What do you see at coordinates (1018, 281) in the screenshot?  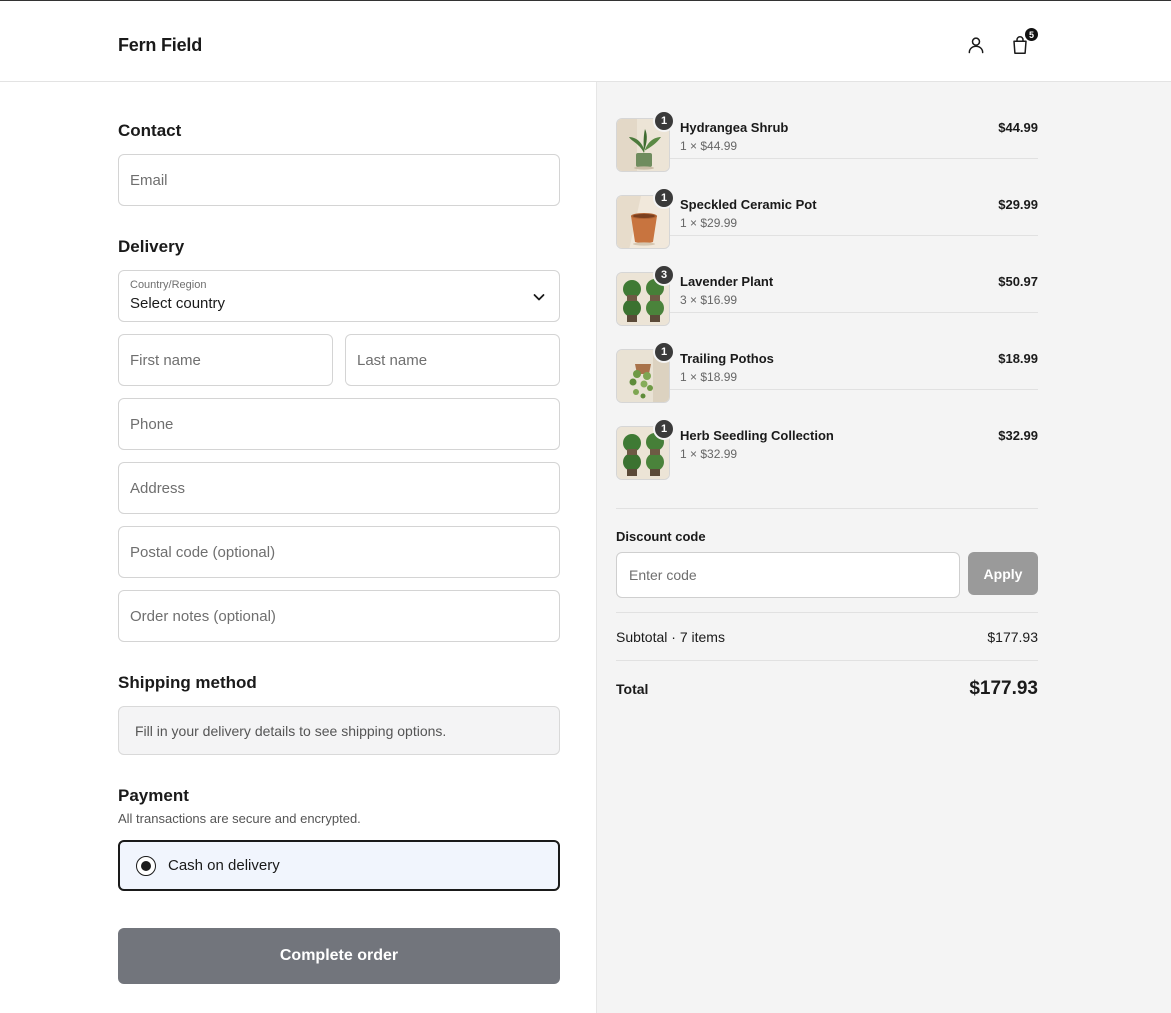 I see `item-total-price: $50.97` at bounding box center [1018, 281].